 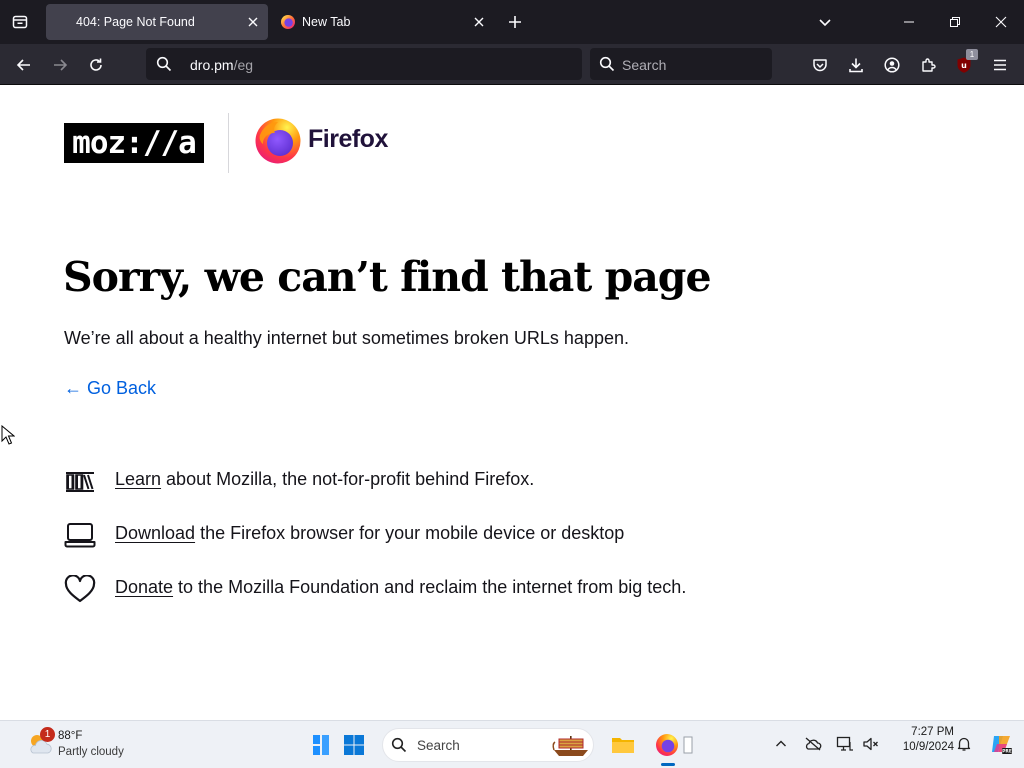 I want to click on tab-bar: 404: Page Not Found New Tab, so click(x=512, y=22).